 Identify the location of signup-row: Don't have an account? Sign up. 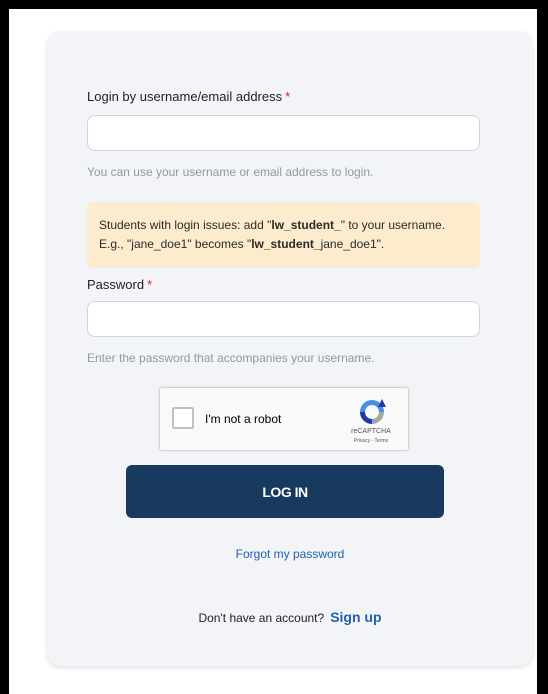
(290, 617).